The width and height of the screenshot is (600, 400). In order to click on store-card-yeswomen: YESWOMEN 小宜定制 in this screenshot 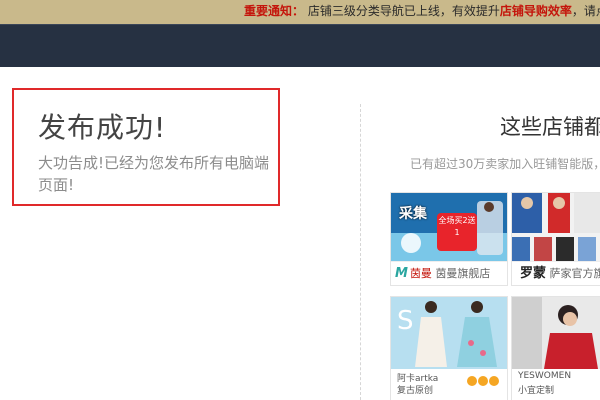, I will do `click(555, 348)`.